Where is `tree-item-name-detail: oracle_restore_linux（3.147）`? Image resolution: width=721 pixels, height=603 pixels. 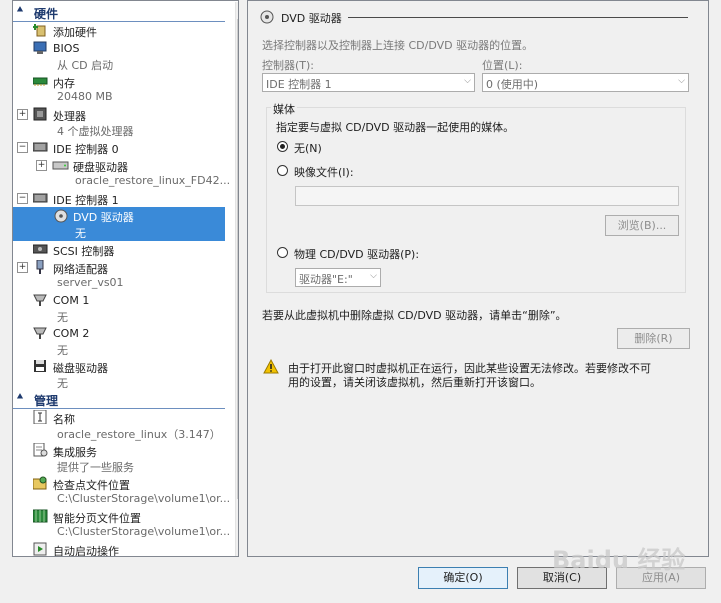 tree-item-name-detail: oracle_restore_linux（3.147） is located at coordinates (119, 433).